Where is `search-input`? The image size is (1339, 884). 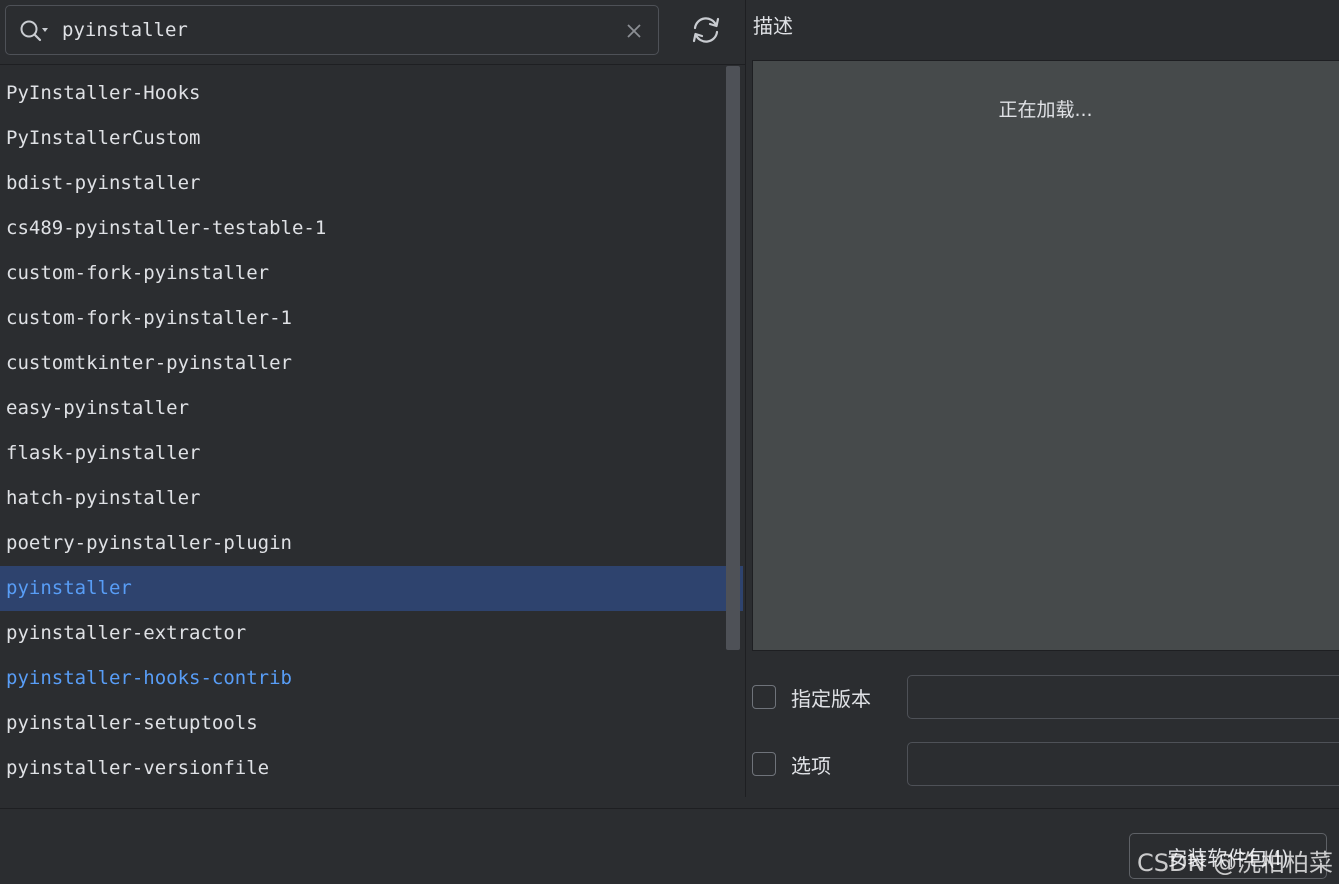 search-input is located at coordinates (332, 30).